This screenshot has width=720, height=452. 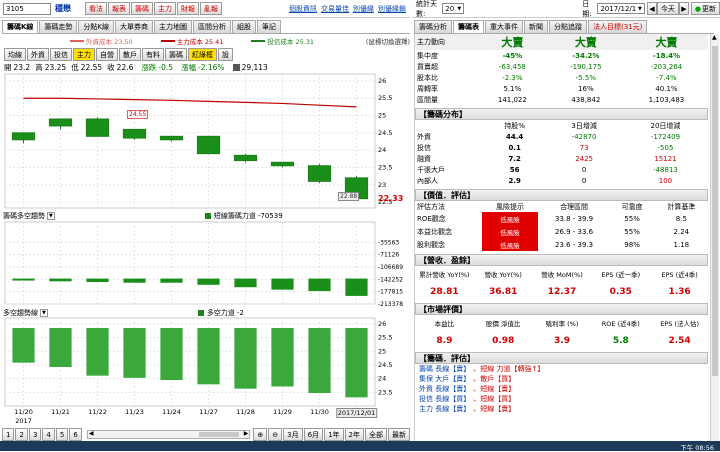 I want to click on tab-big-broker: 大單券商, so click(x=134, y=26).